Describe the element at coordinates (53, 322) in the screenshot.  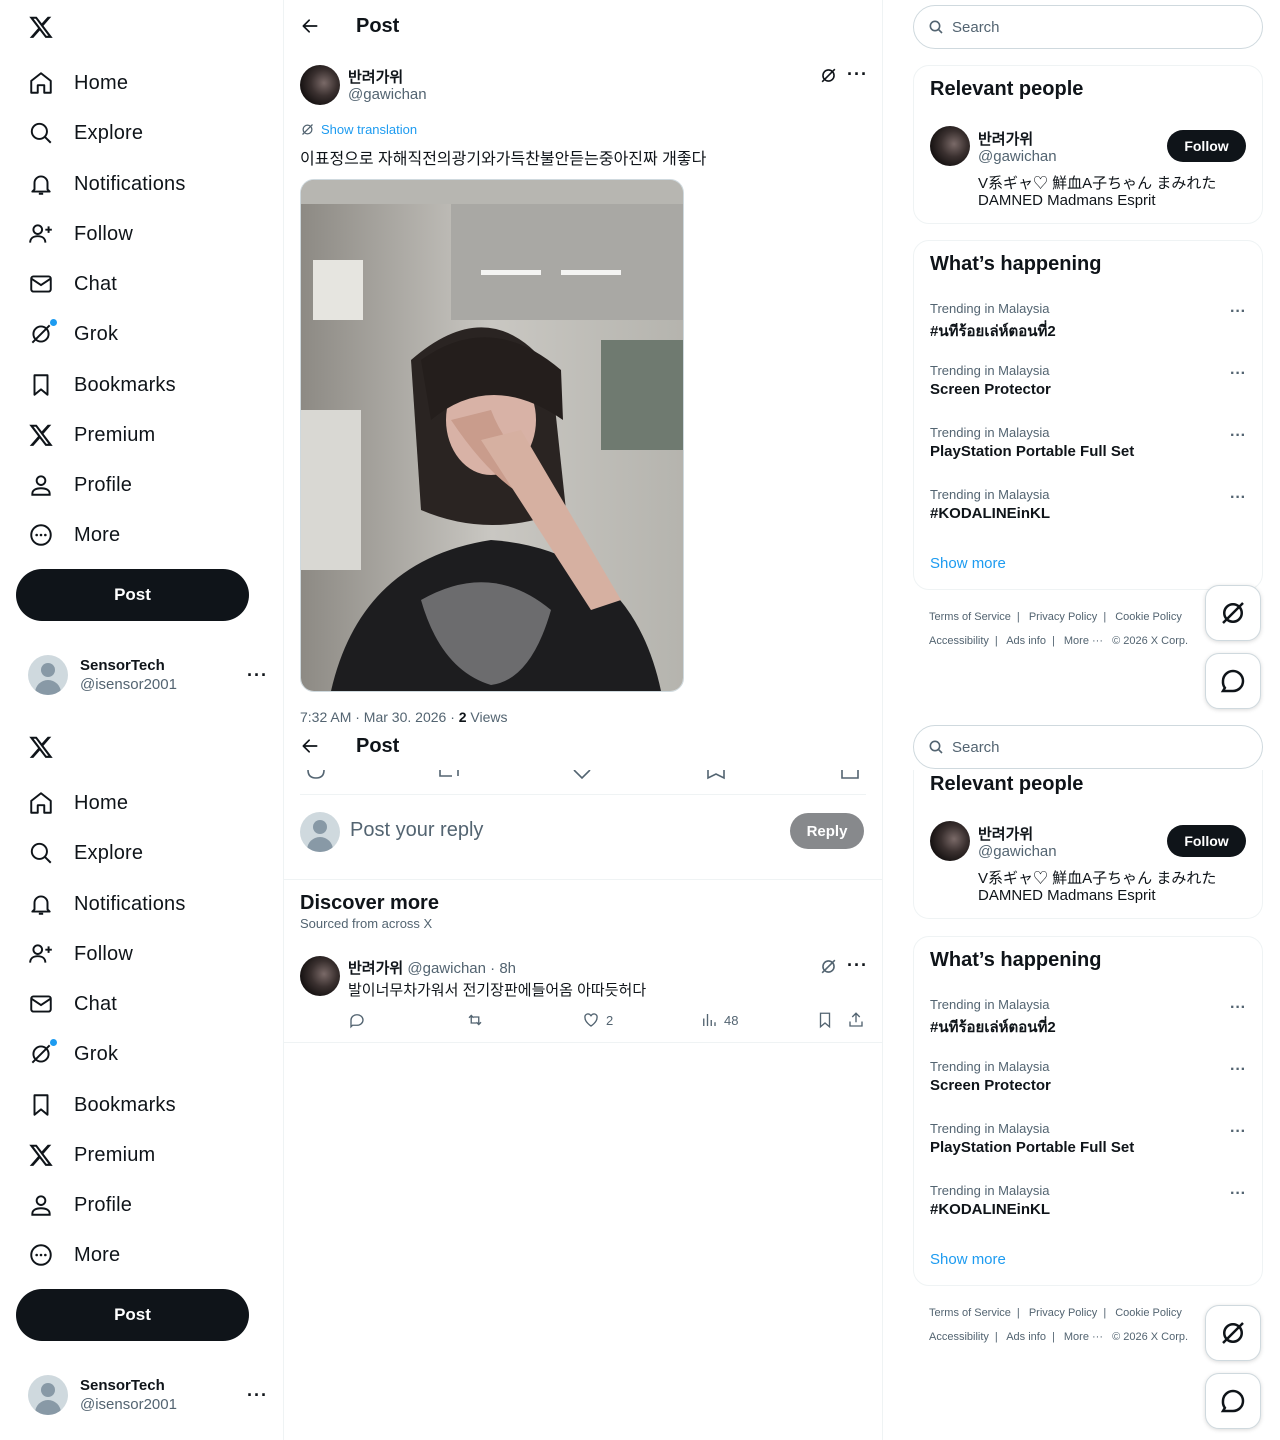
I see `notification-dot` at that location.